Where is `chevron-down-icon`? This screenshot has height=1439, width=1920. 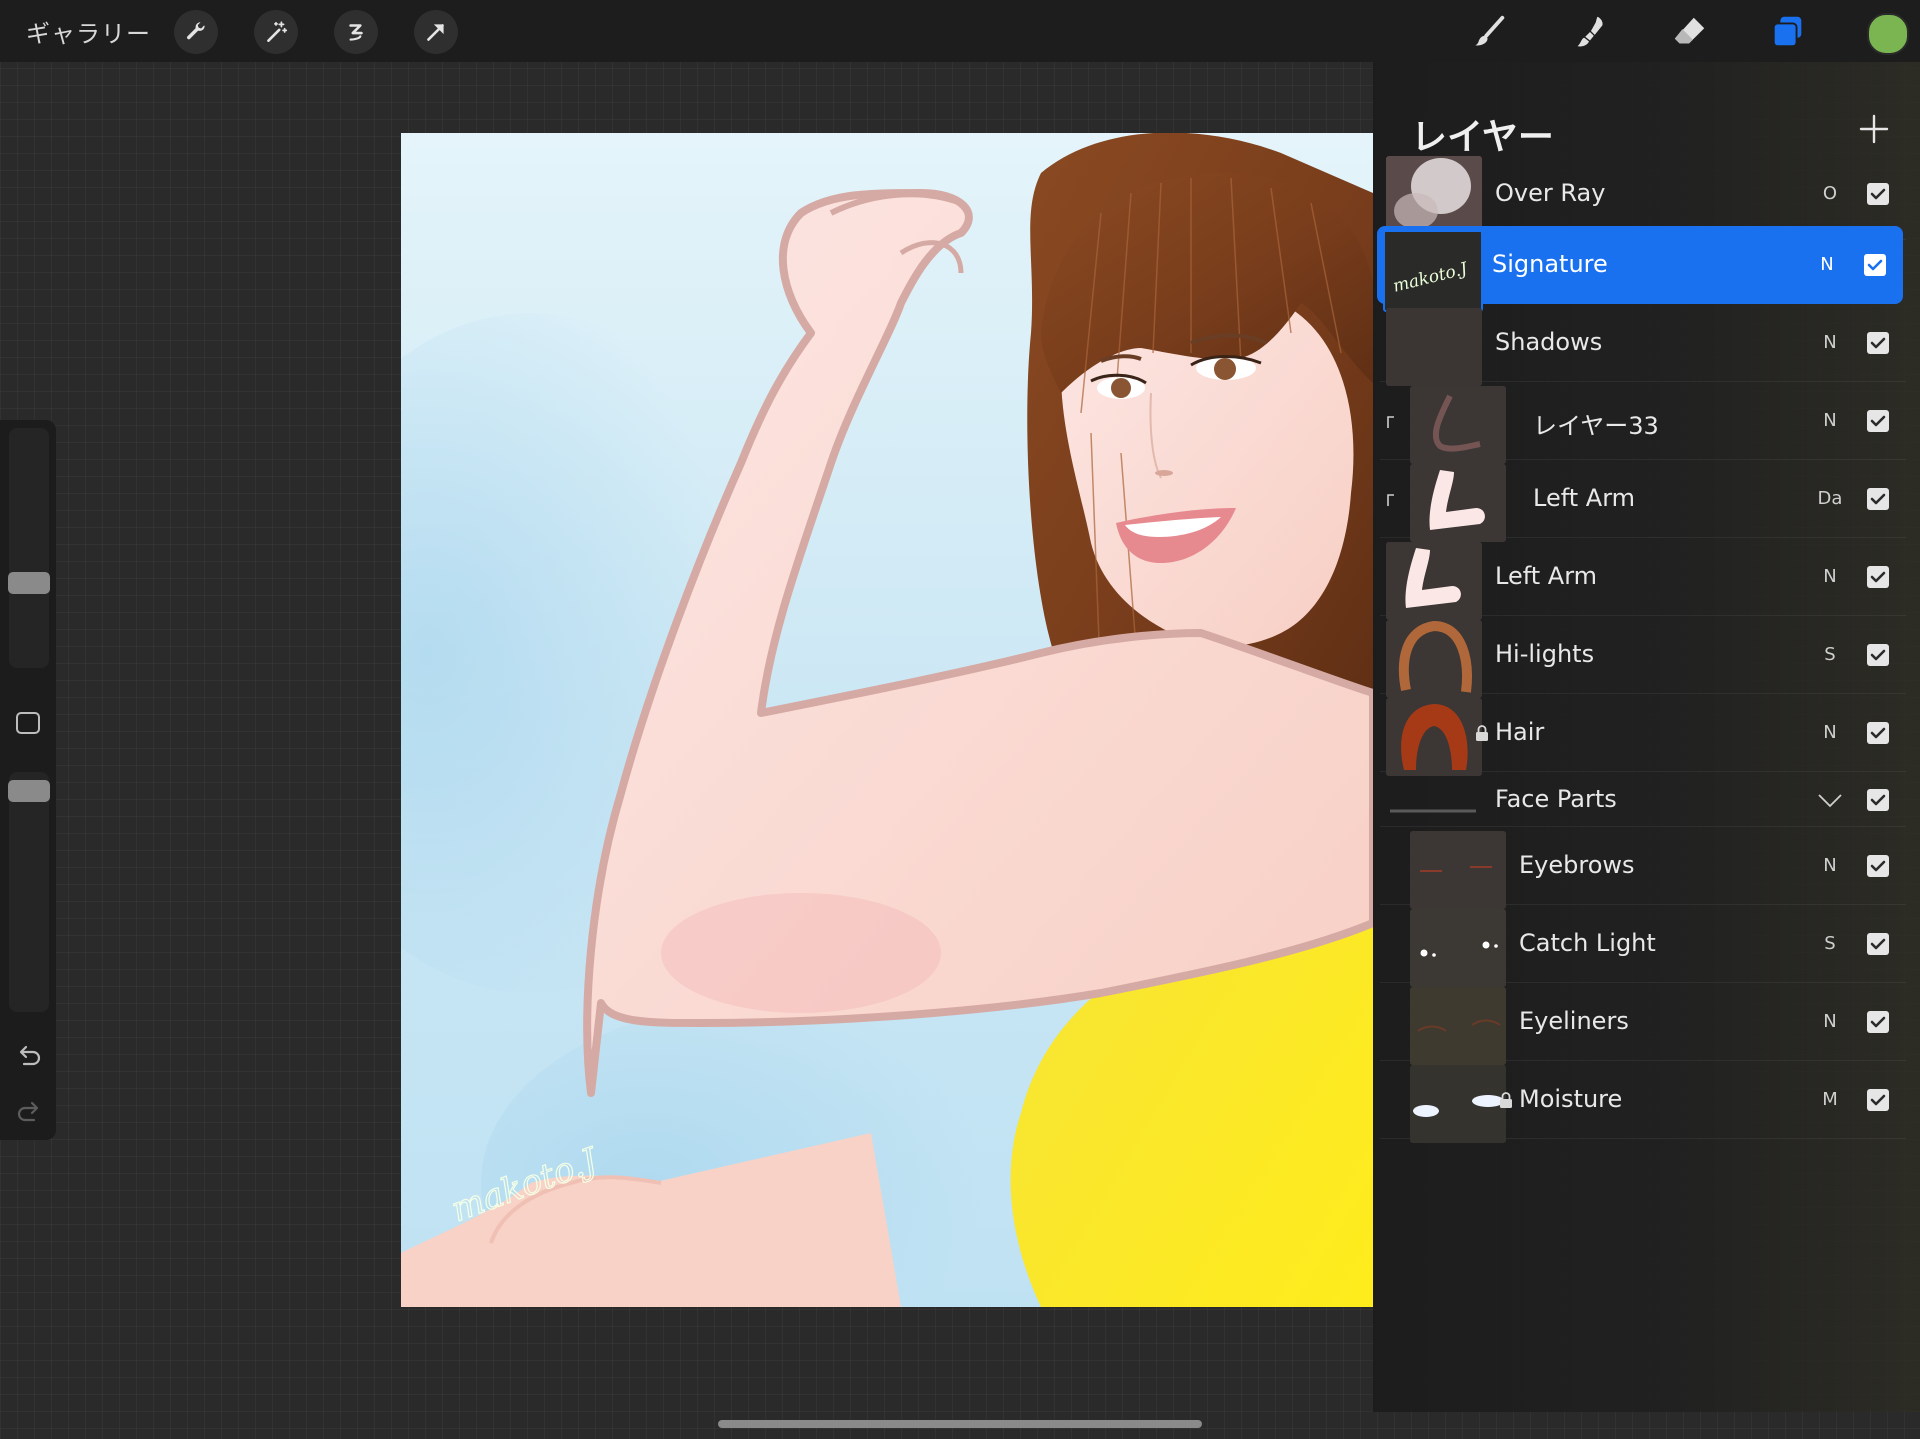
chevron-down-icon is located at coordinates (1830, 800).